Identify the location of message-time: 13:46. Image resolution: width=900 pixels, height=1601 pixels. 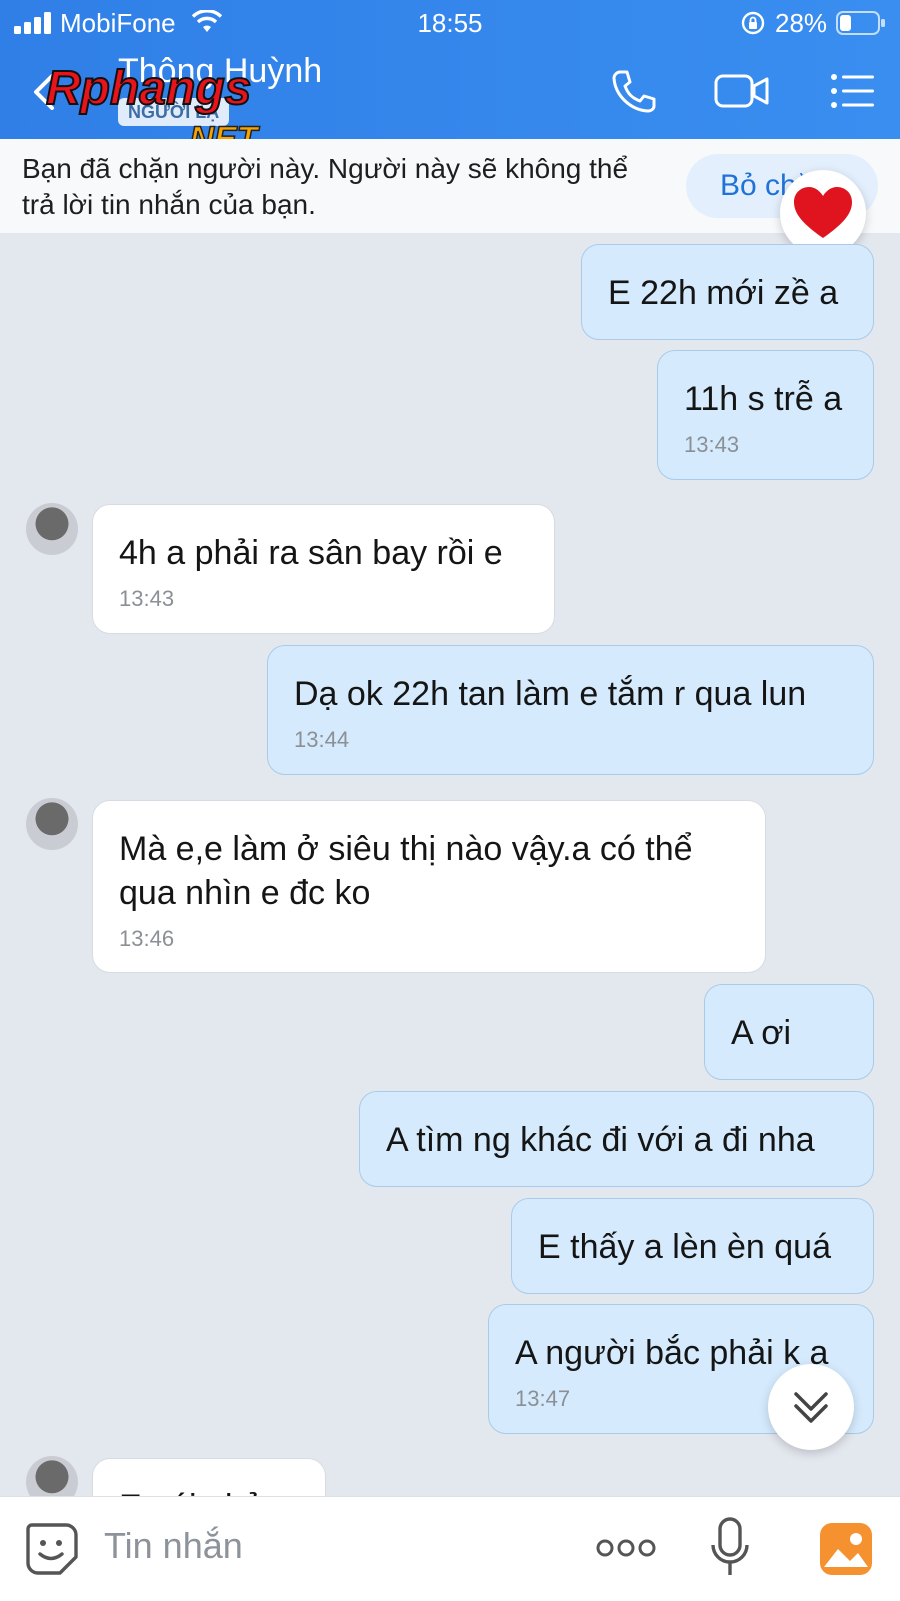
(147, 938).